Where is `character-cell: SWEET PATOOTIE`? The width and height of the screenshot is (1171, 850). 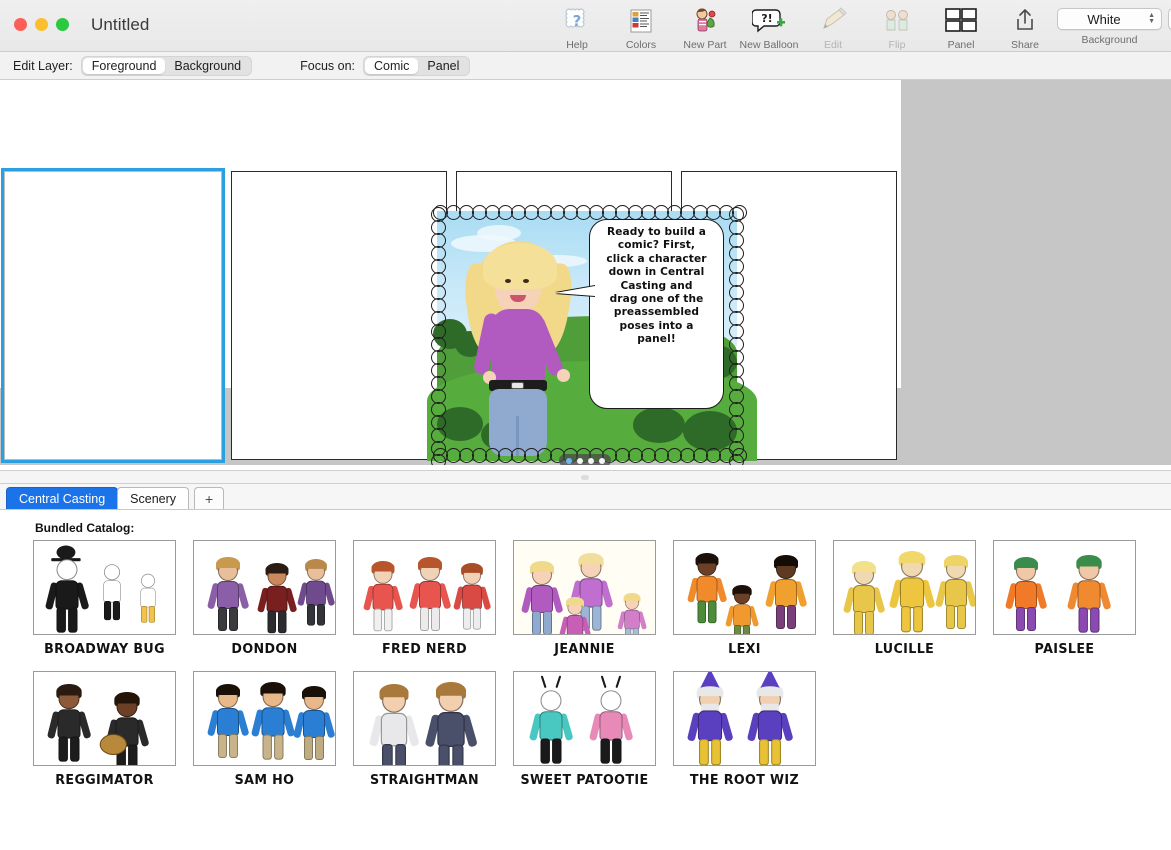 character-cell: SWEET PATOOTIE is located at coordinates (584, 729).